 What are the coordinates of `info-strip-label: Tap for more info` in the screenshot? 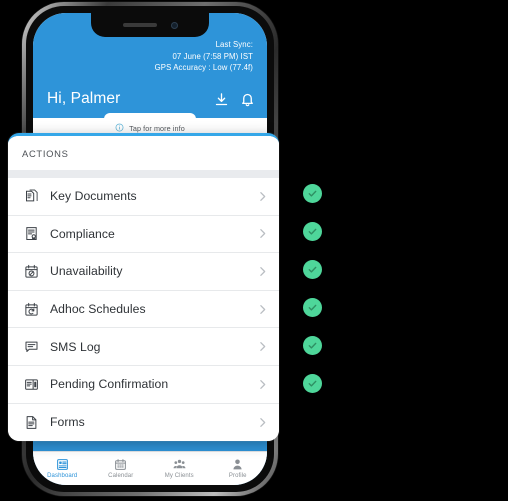 It's located at (157, 128).